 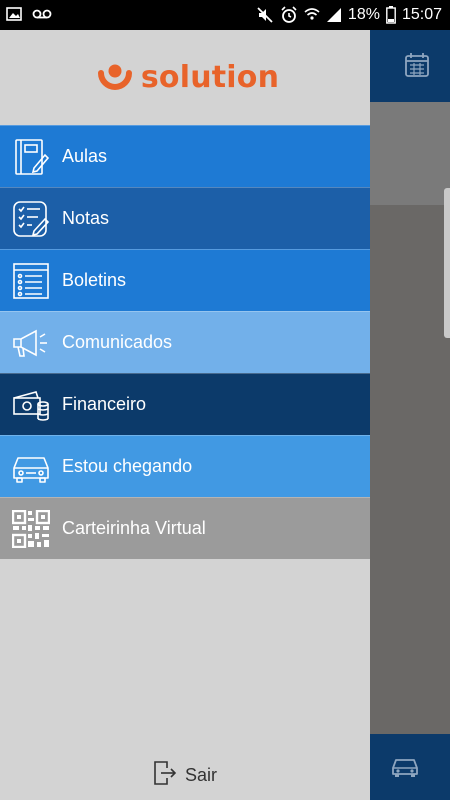 I want to click on brand-name: solution, so click(x=210, y=77).